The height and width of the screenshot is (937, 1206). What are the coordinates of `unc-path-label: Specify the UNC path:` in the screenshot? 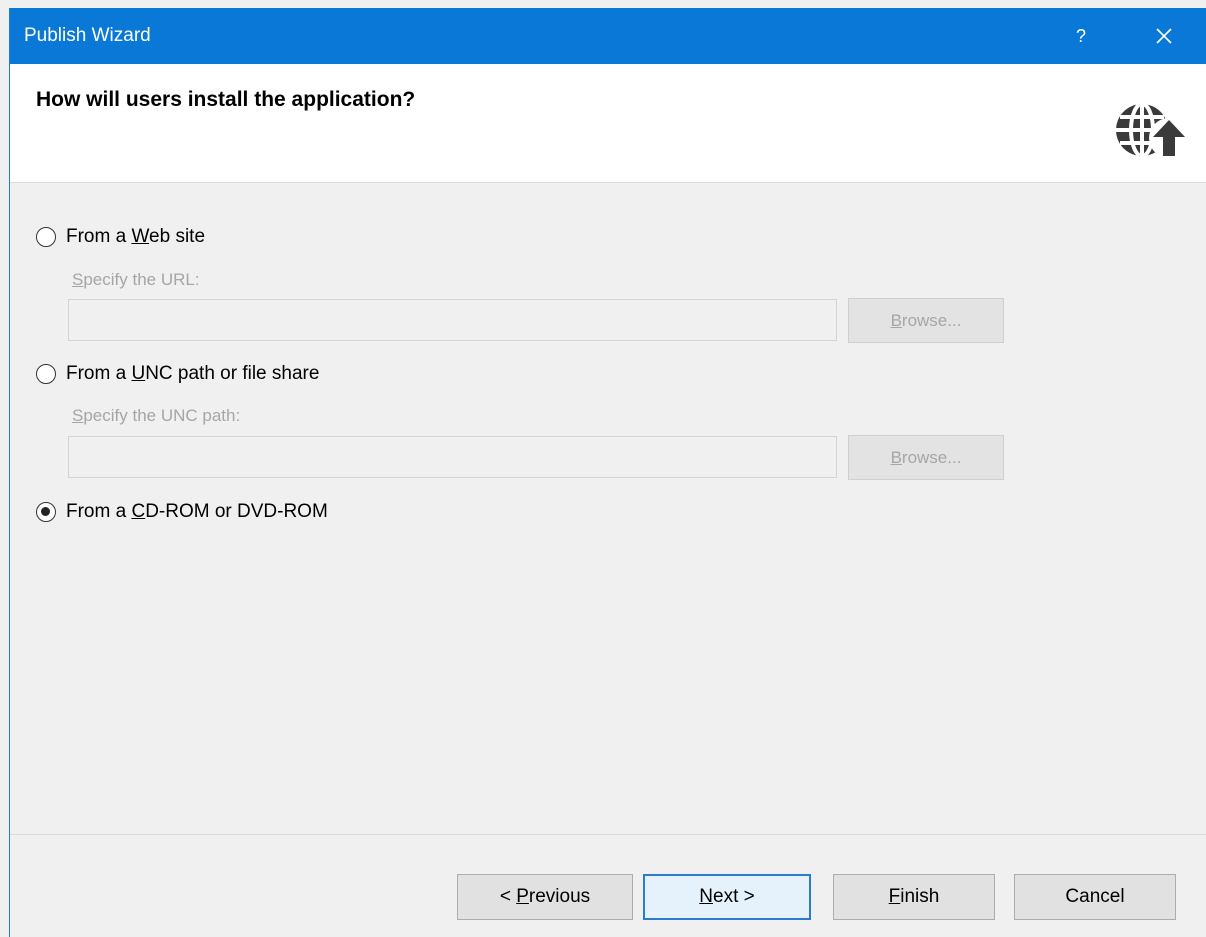 It's located at (156, 415).